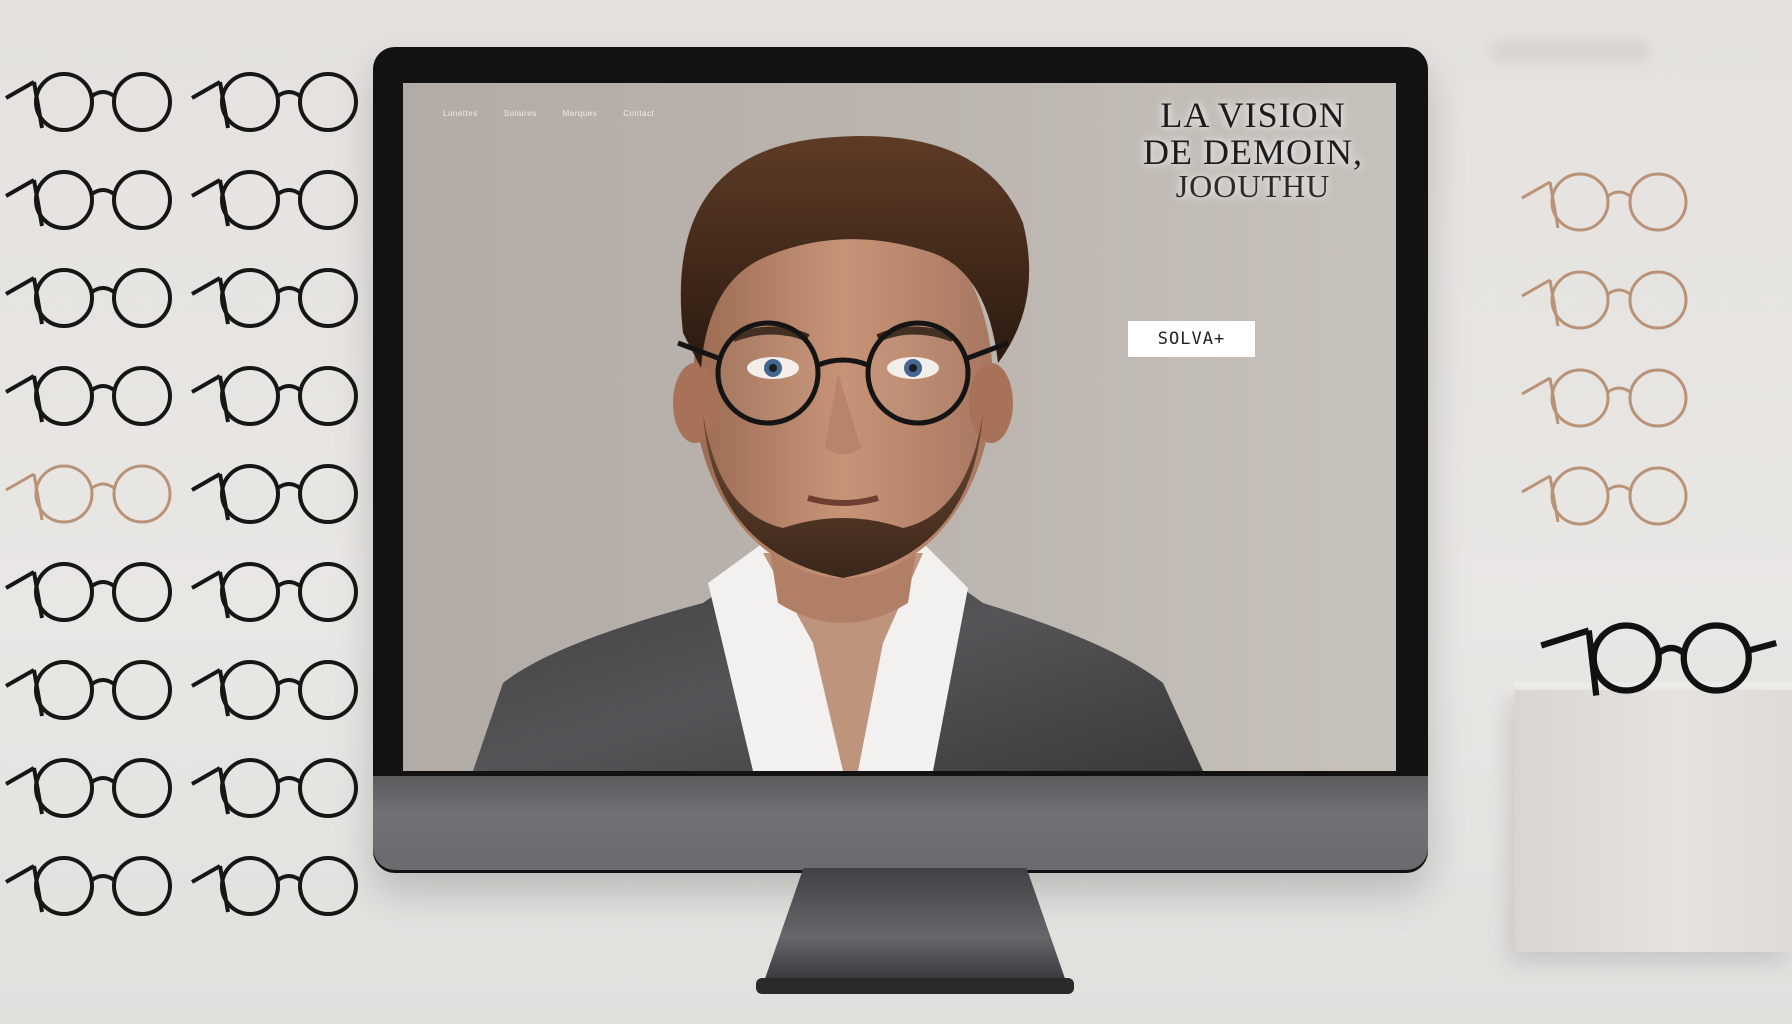 The width and height of the screenshot is (1792, 1024). Describe the element at coordinates (1191, 339) in the screenshot. I see `cta-button: SOLVA+` at that location.